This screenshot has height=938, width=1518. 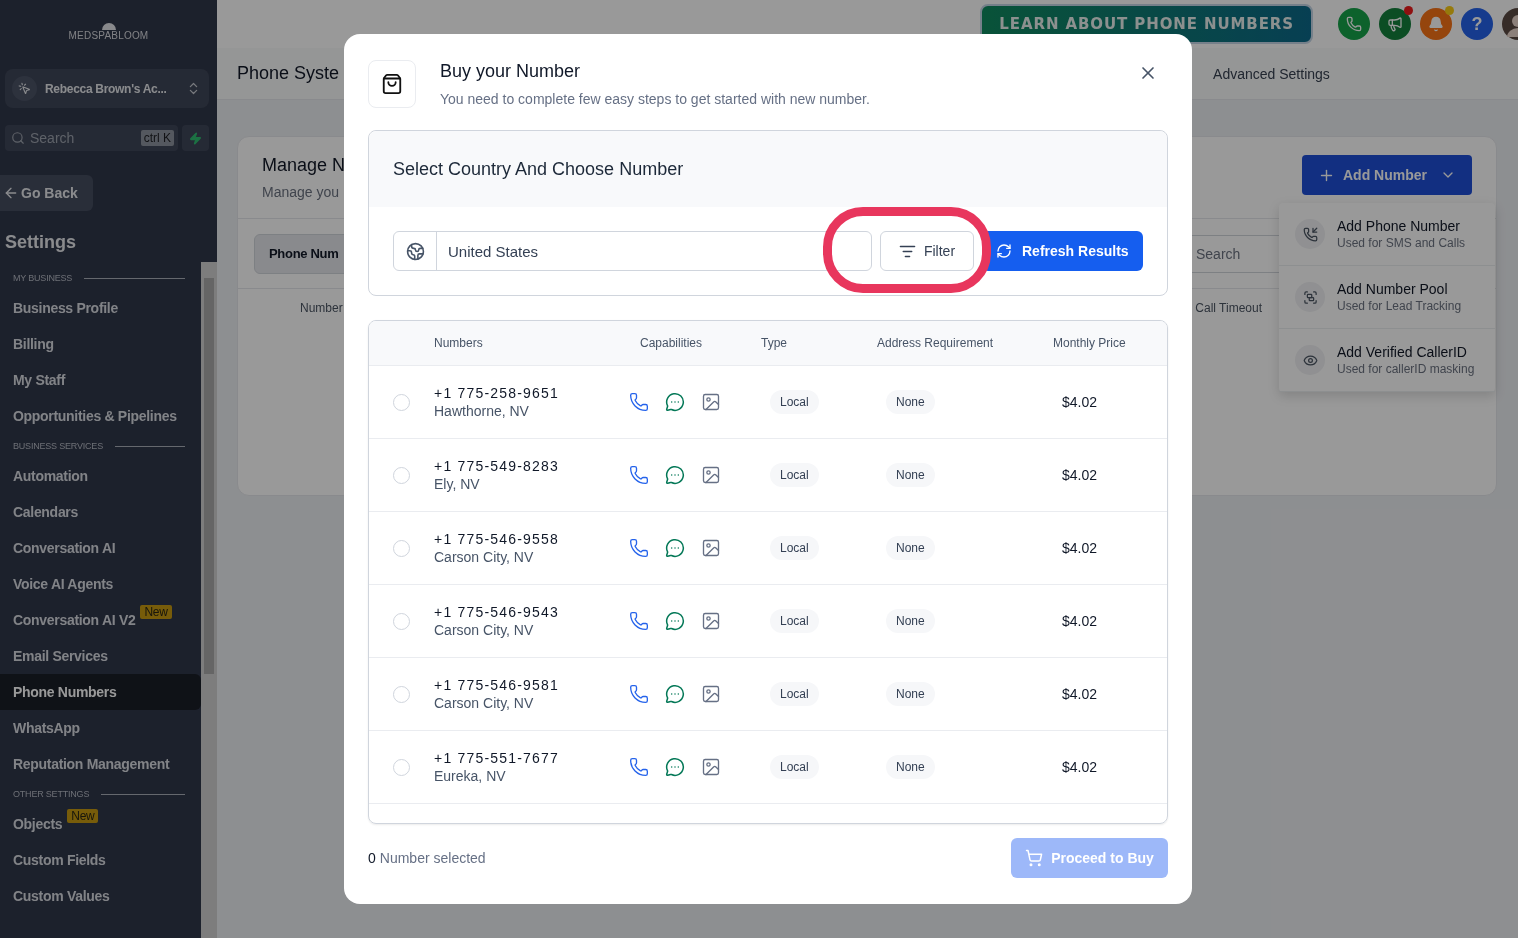 I want to click on go-back-button: Go Back, so click(x=46, y=193).